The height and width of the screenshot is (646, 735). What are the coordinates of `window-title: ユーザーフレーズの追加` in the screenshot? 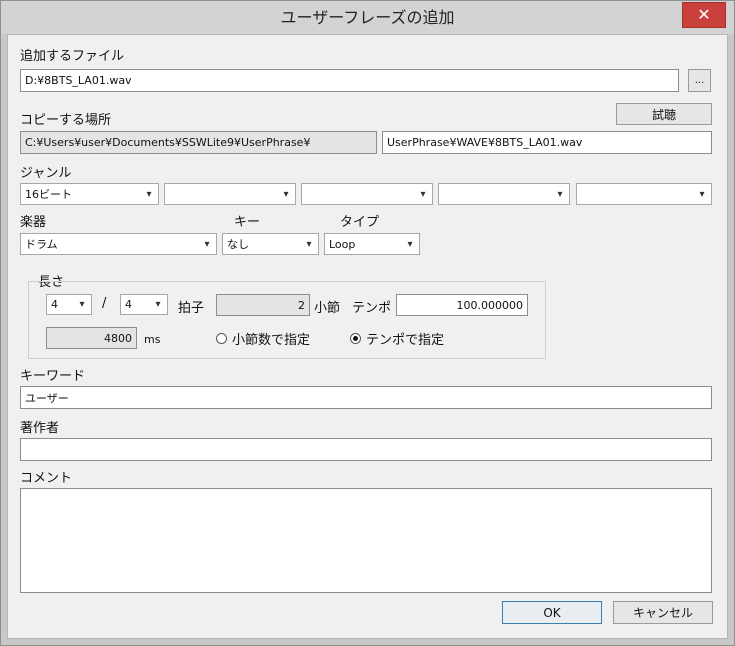 It's located at (367, 17).